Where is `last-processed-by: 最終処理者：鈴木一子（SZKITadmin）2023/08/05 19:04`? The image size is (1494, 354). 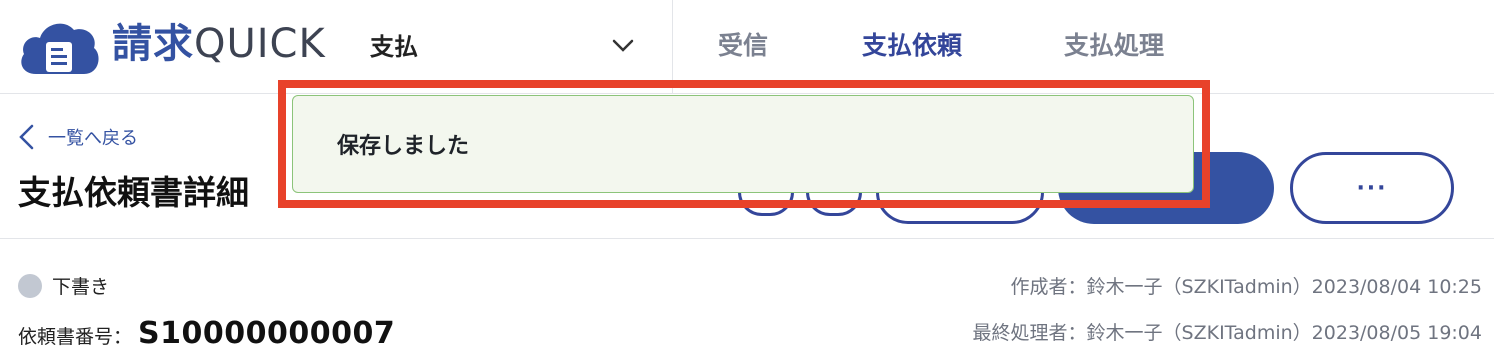 last-processed-by: 最終処理者：鈴木一子（SZKITadmin）2023/08/05 19:04 is located at coordinates (1227, 333).